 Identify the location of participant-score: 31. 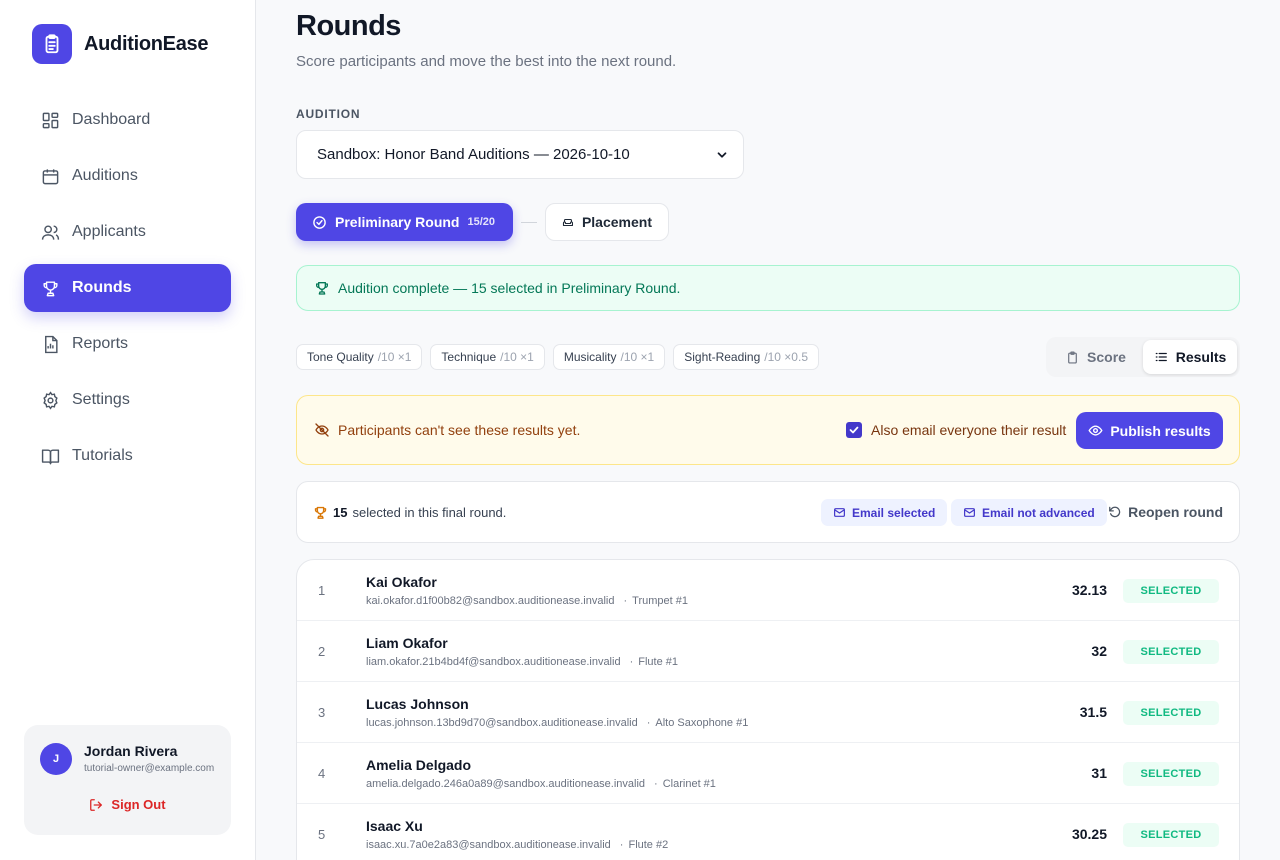
(1099, 773).